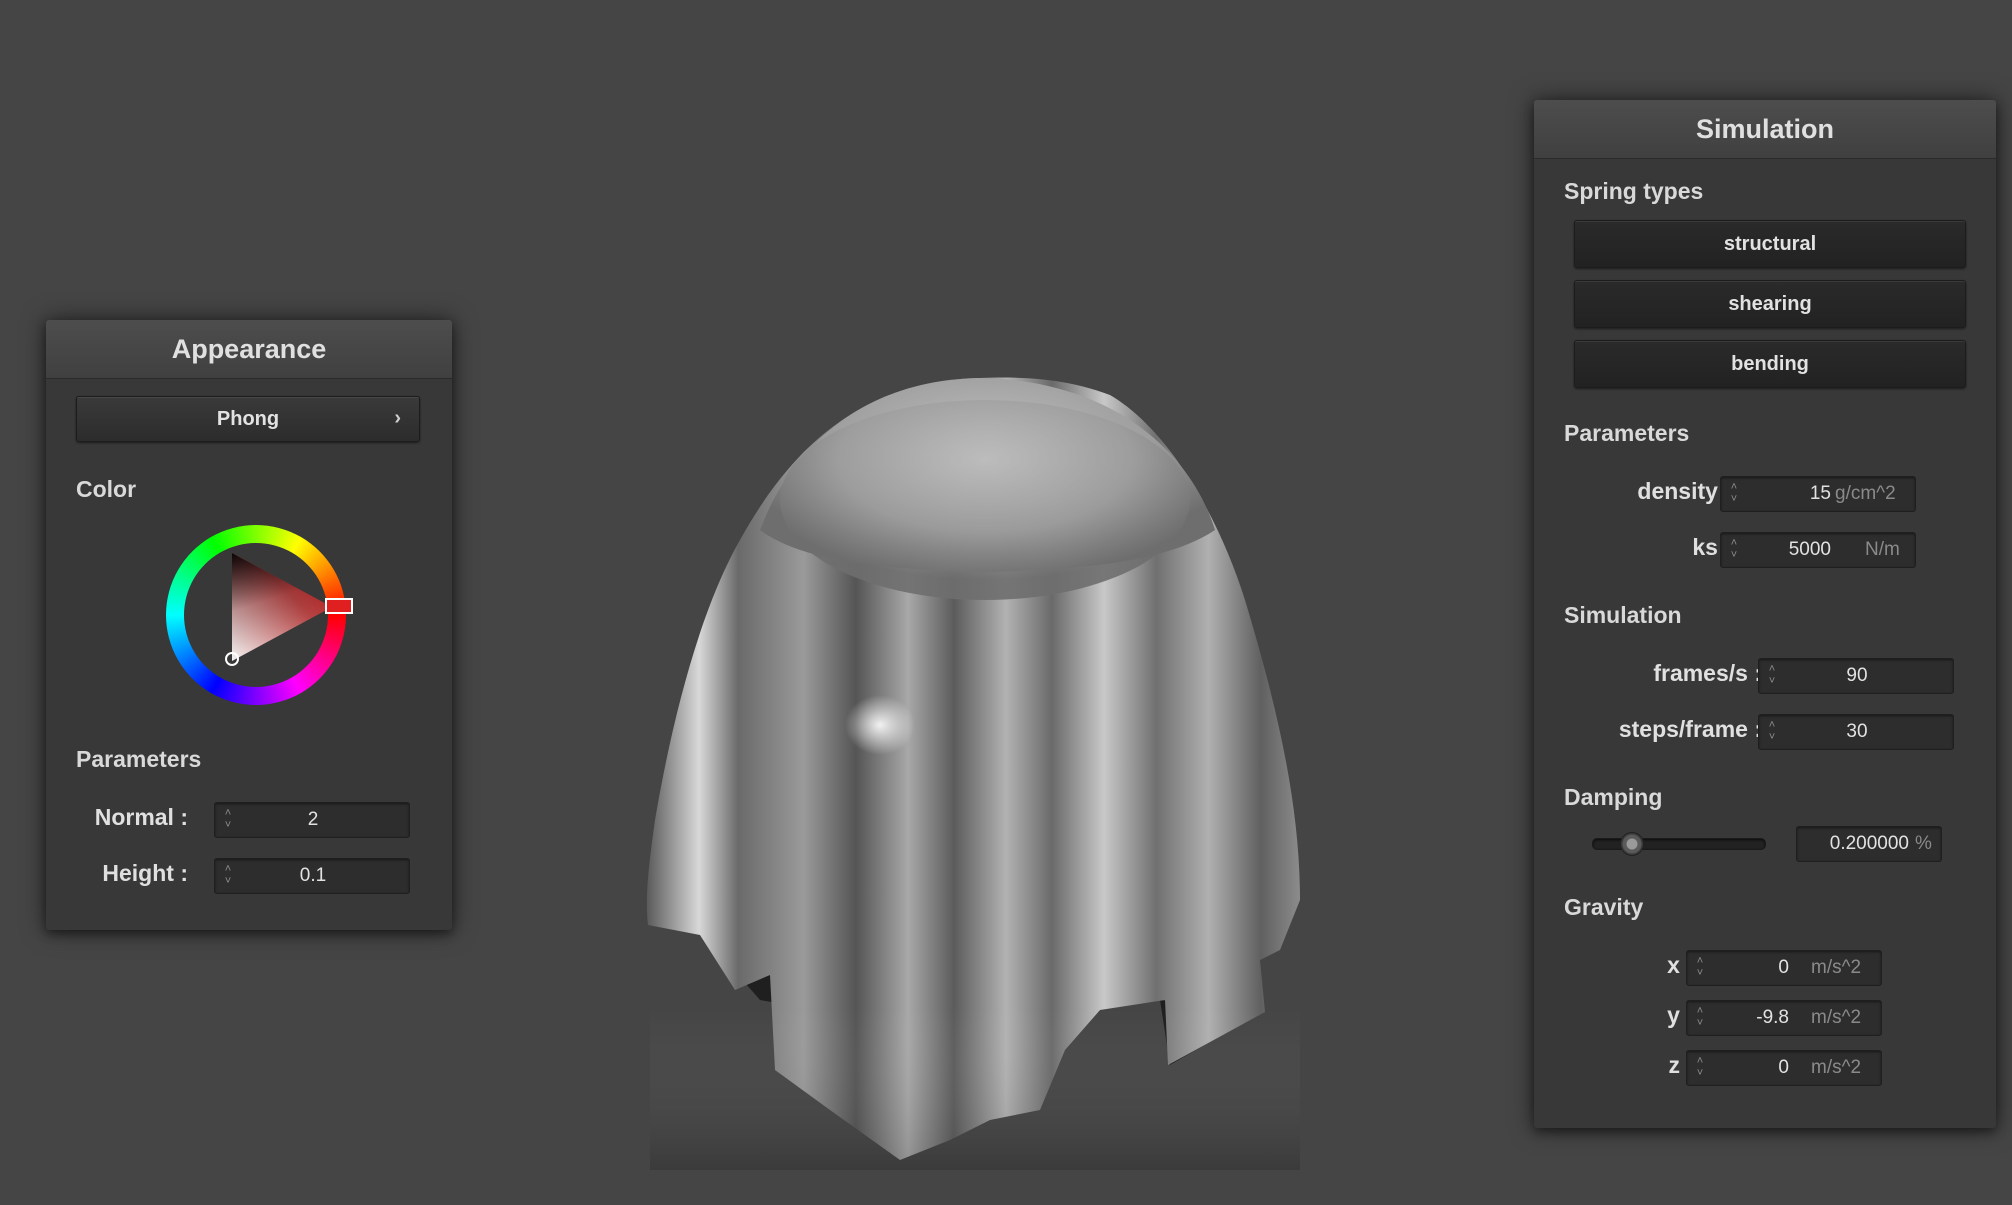 Image resolution: width=2012 pixels, height=1205 pixels. I want to click on gravity-y-label: y :, so click(1680, 1015).